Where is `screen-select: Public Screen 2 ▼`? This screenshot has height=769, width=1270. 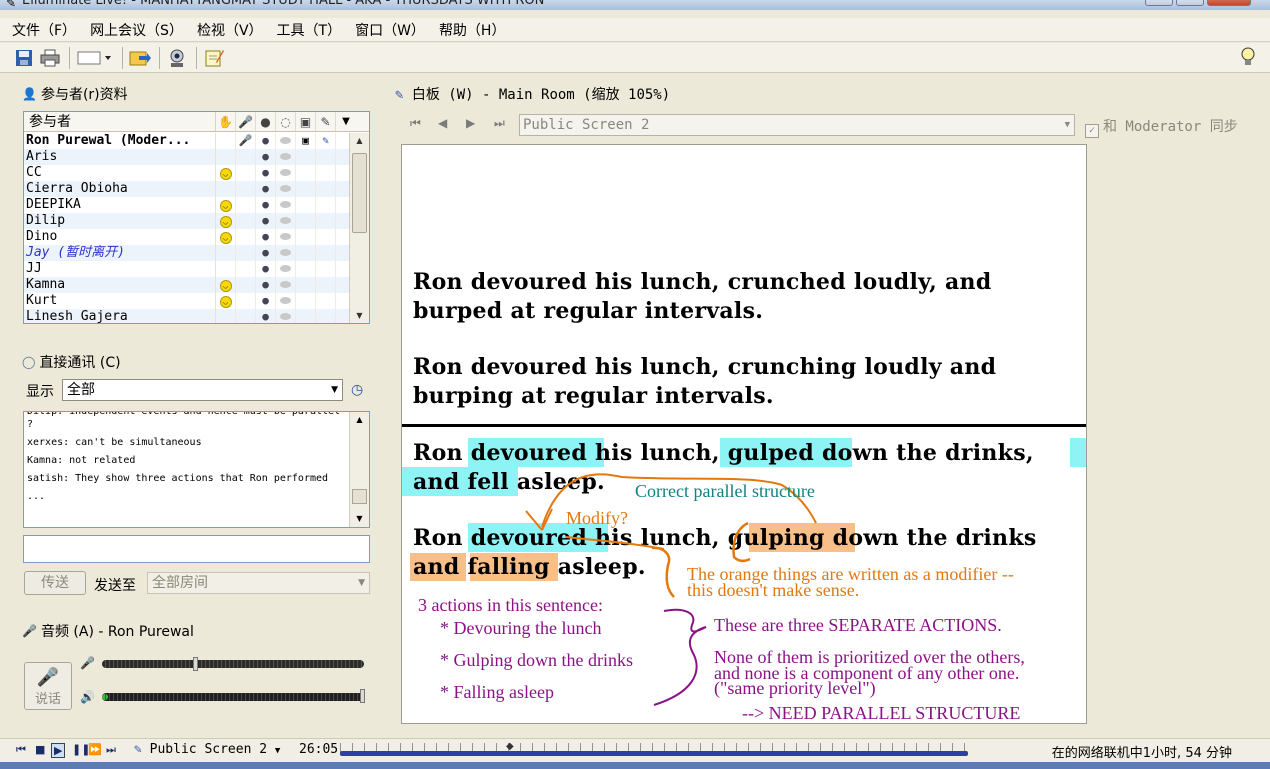 screen-select: Public Screen 2 ▼ is located at coordinates (797, 125).